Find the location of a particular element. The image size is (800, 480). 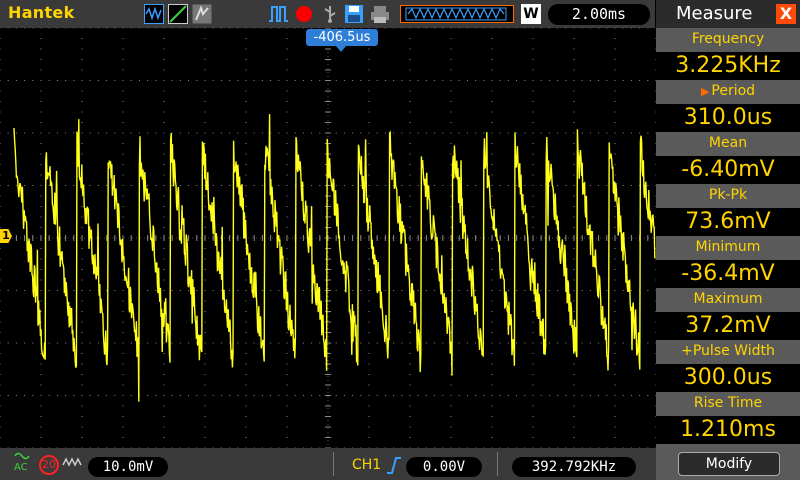

measure-label-period-text: Period is located at coordinates (733, 91).